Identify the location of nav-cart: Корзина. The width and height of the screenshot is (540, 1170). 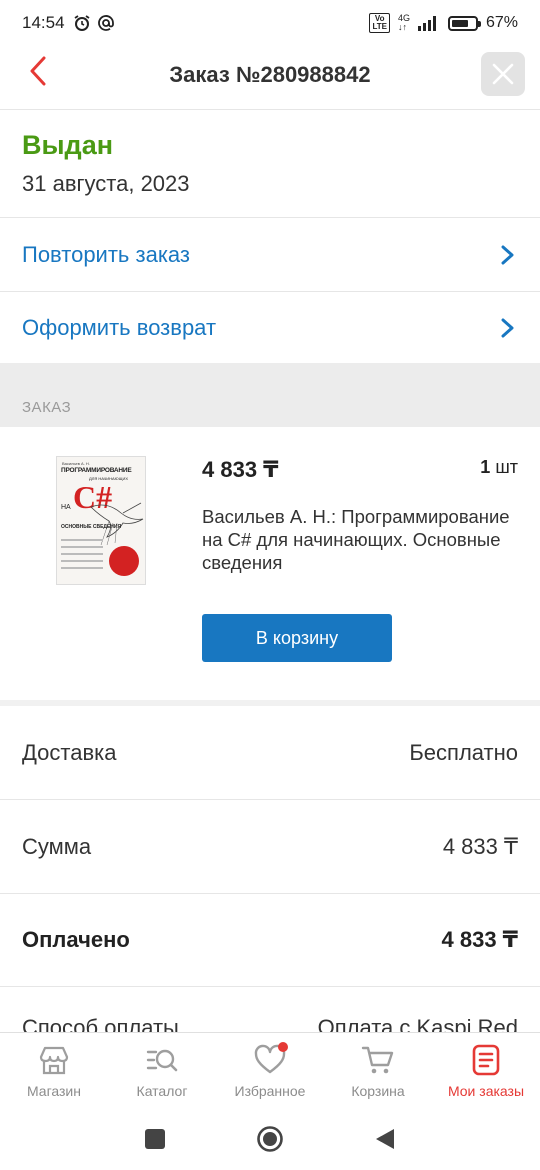
(378, 1070).